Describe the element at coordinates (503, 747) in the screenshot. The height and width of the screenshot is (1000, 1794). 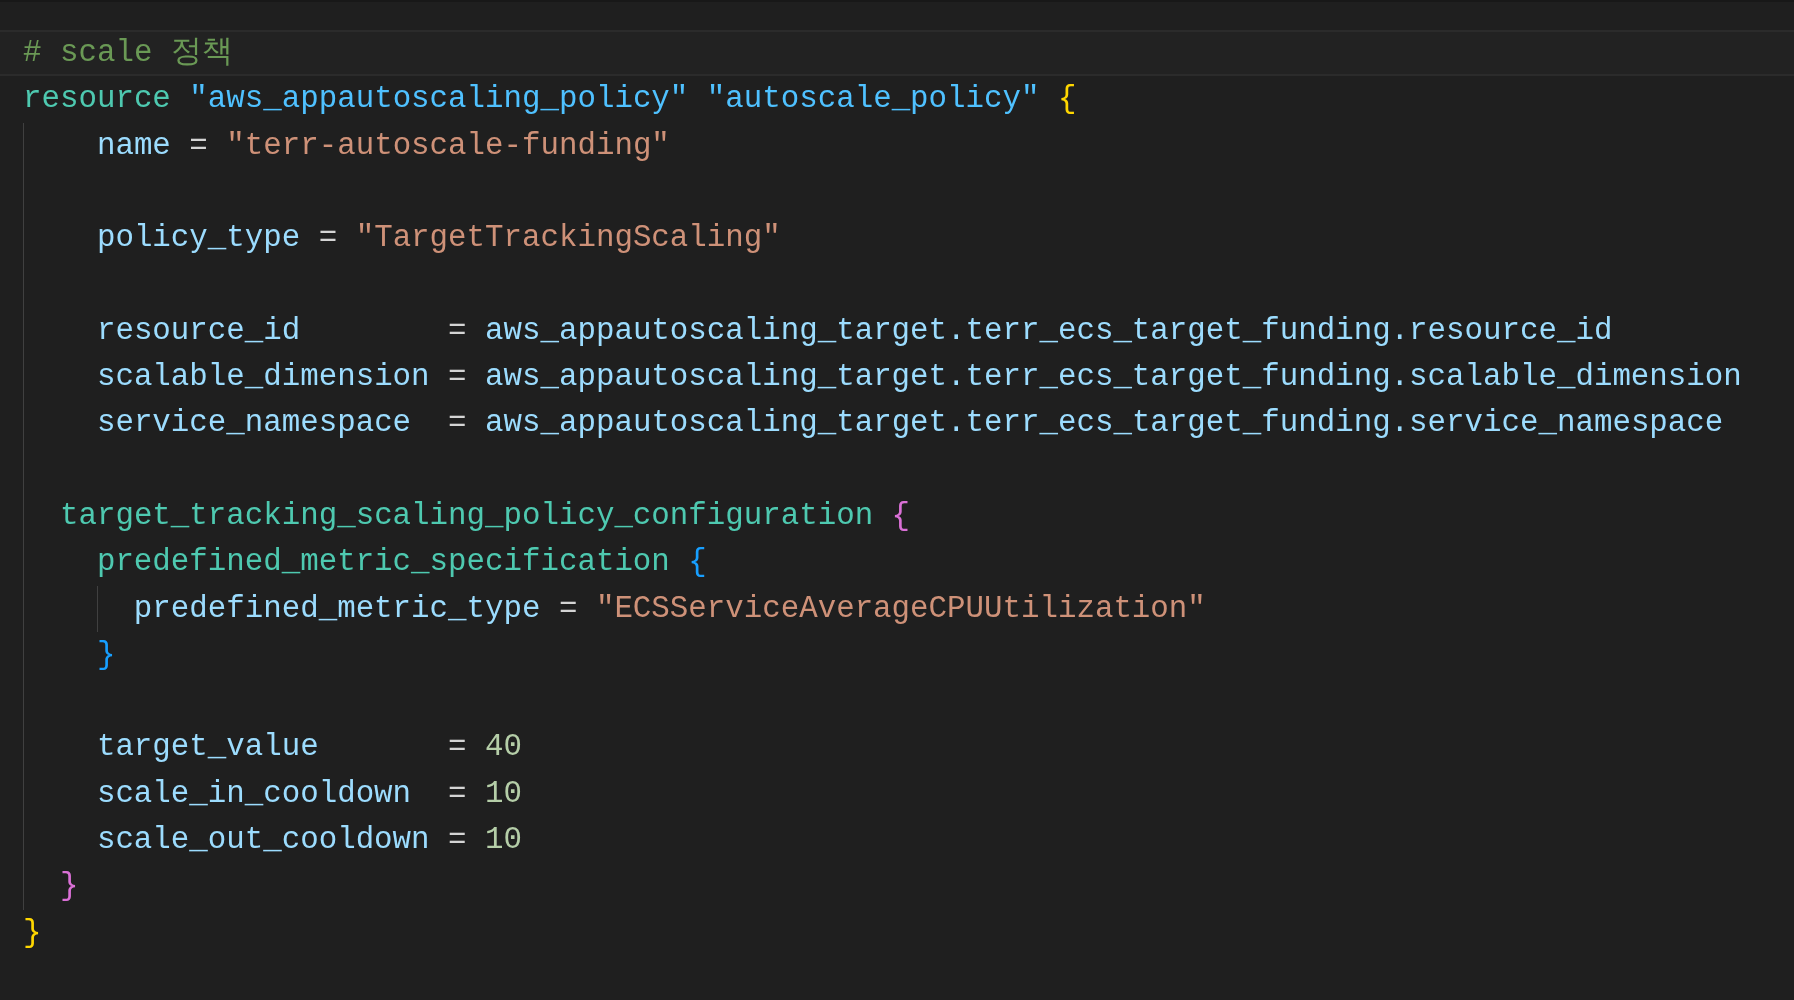
I see `code-number: 40` at that location.